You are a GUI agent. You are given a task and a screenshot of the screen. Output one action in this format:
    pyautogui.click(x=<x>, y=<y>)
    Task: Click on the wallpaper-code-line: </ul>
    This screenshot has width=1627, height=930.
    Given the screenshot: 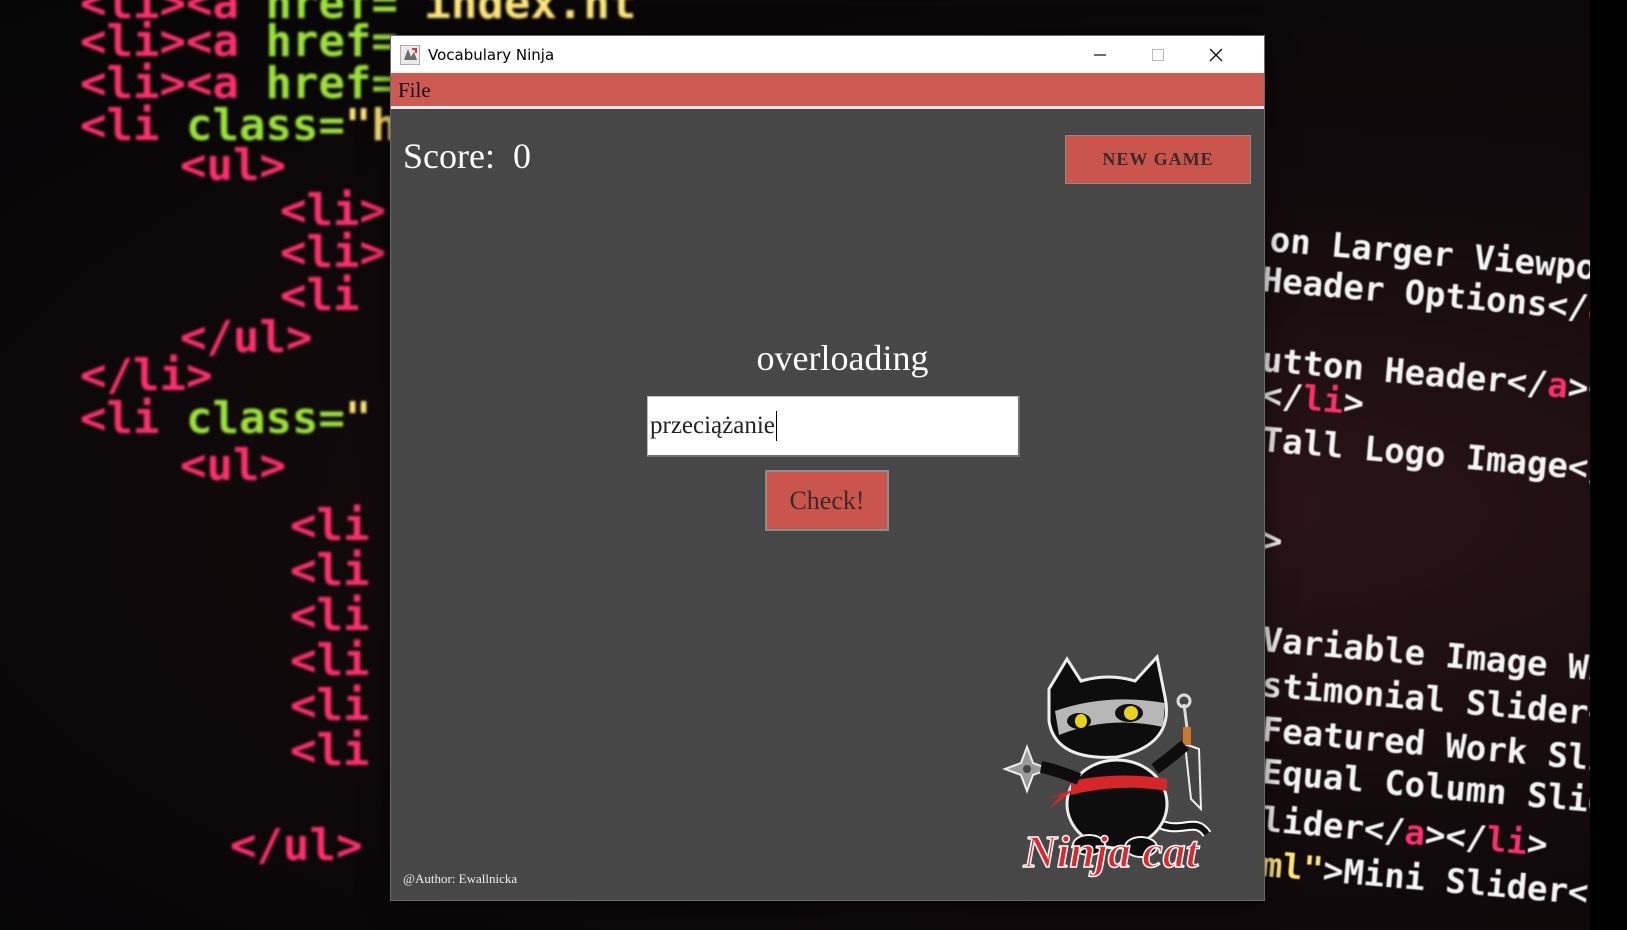 What is the action you would take?
    pyautogui.click(x=296, y=845)
    